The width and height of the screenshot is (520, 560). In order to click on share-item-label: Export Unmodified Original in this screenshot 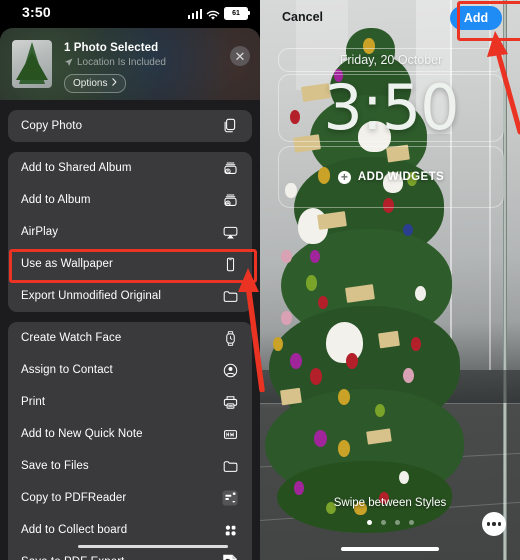, I will do `click(91, 296)`.